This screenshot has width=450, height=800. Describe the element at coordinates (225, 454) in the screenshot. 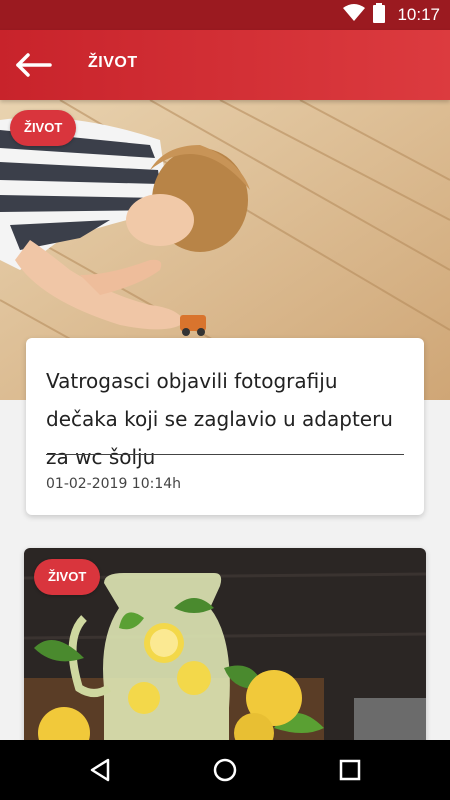

I see `divider` at that location.